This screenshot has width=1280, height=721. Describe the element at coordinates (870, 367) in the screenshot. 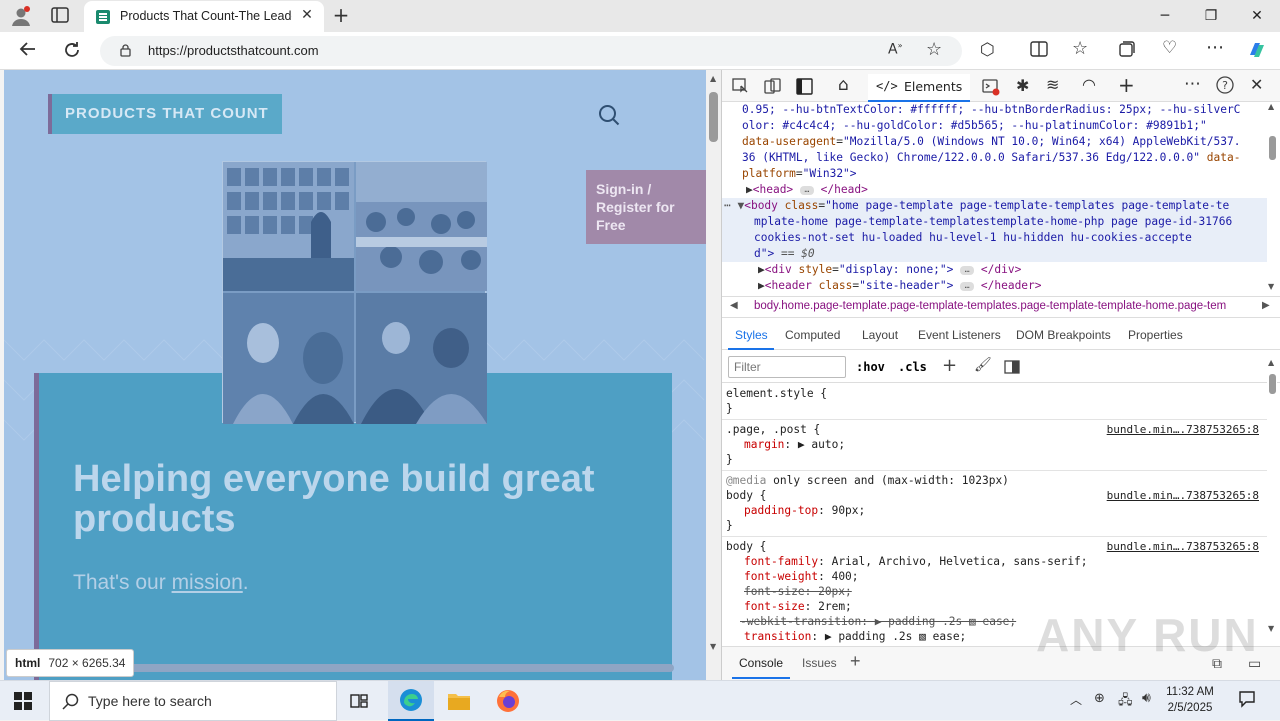

I see `hov-toggle: :hov` at that location.